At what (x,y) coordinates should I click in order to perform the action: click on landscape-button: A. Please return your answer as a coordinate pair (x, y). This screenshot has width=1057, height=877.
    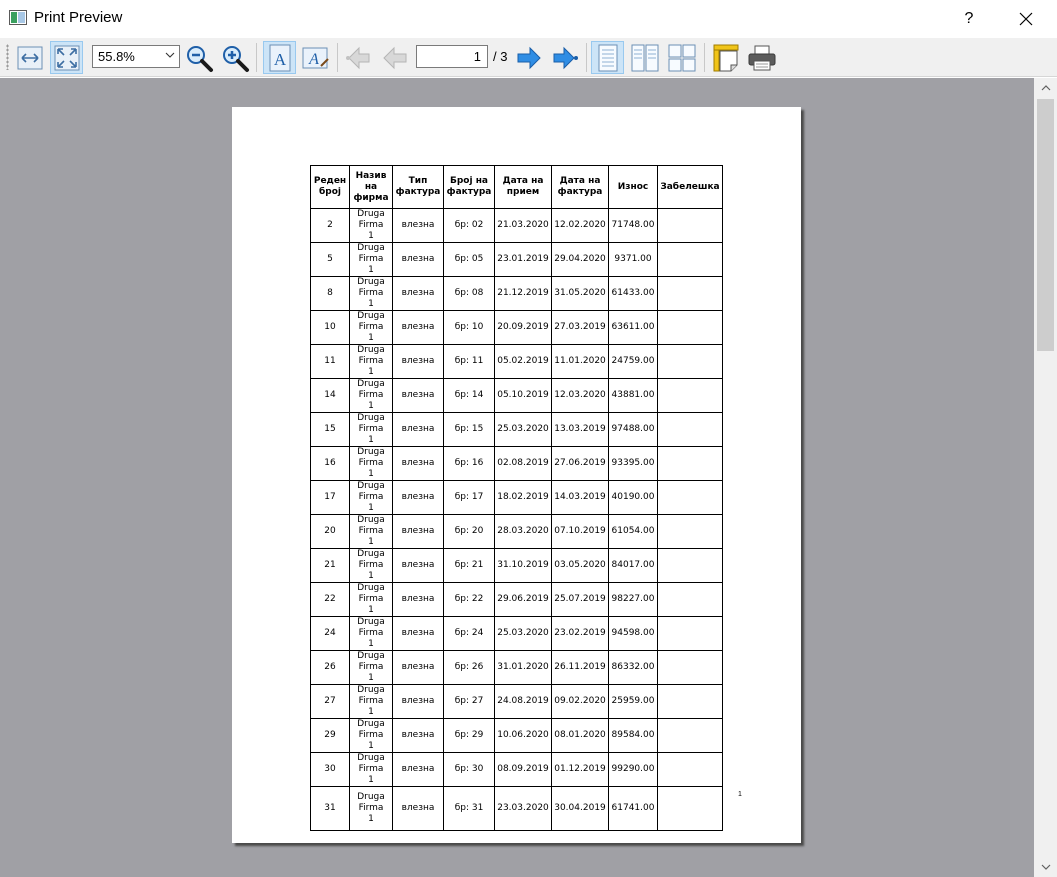
    Looking at the image, I should click on (315, 57).